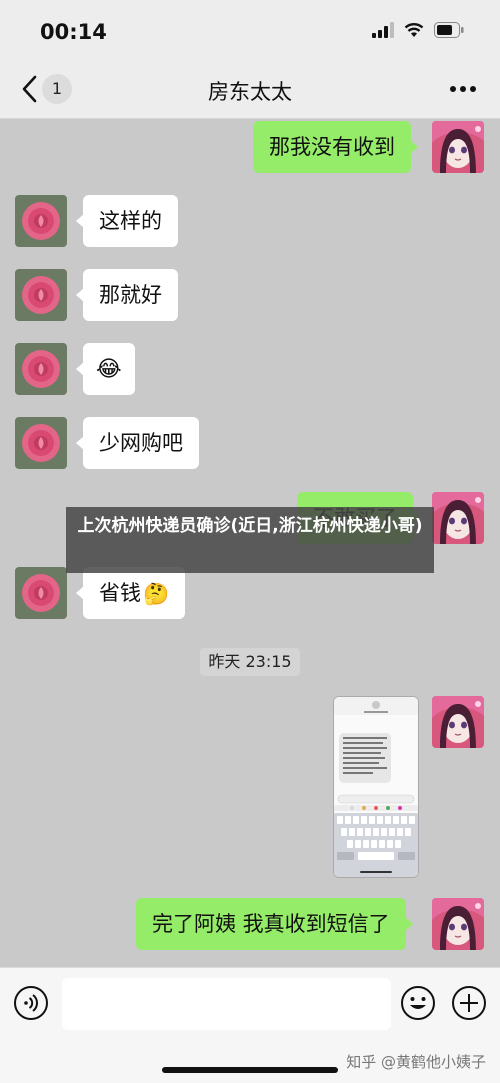 This screenshot has width=500, height=1083. Describe the element at coordinates (73, 32) in the screenshot. I see `status-time: 00:14` at that location.